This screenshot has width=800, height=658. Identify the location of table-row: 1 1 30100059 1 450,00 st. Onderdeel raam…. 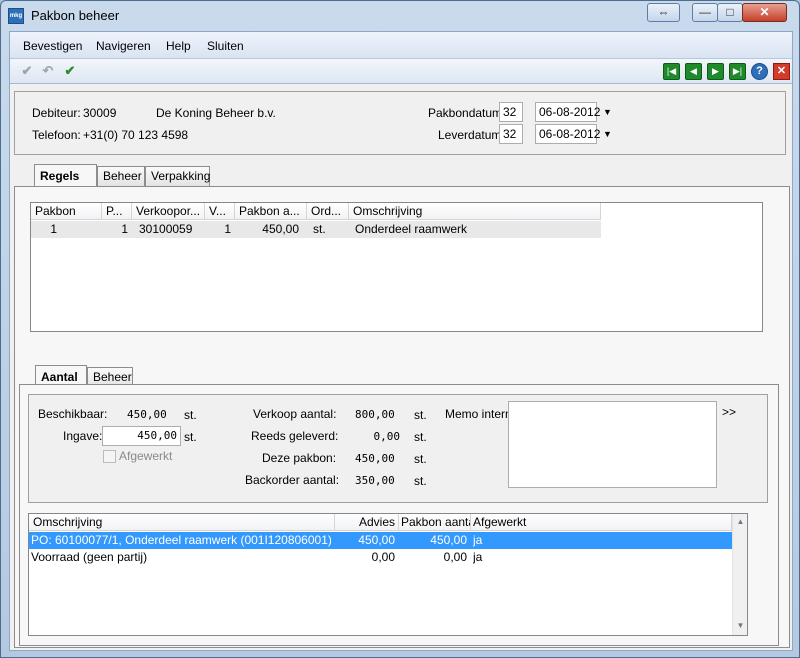
(316, 229).